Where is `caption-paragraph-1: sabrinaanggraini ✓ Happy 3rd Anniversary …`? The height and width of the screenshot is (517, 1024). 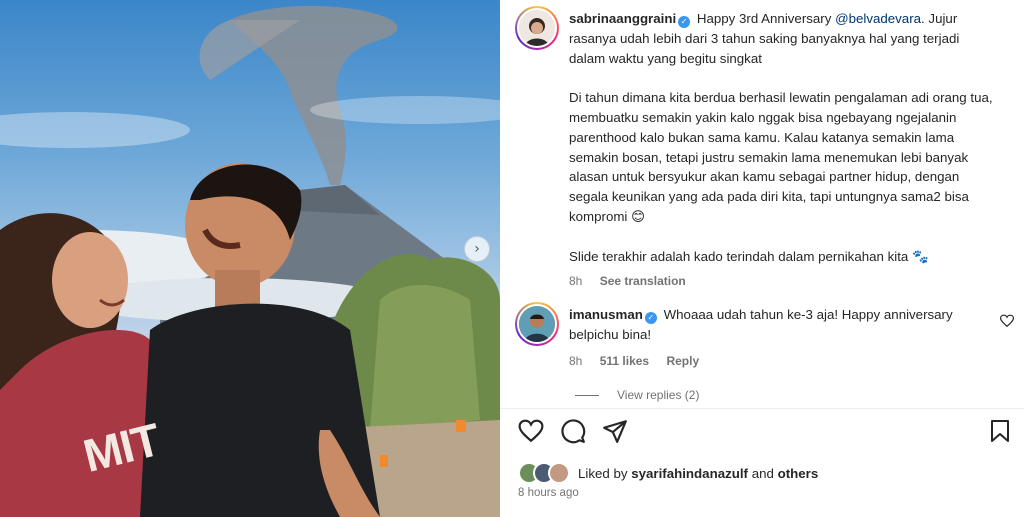
caption-paragraph-1: sabrinaanggraini ✓ Happy 3rd Anniversary … is located at coordinates (784, 38).